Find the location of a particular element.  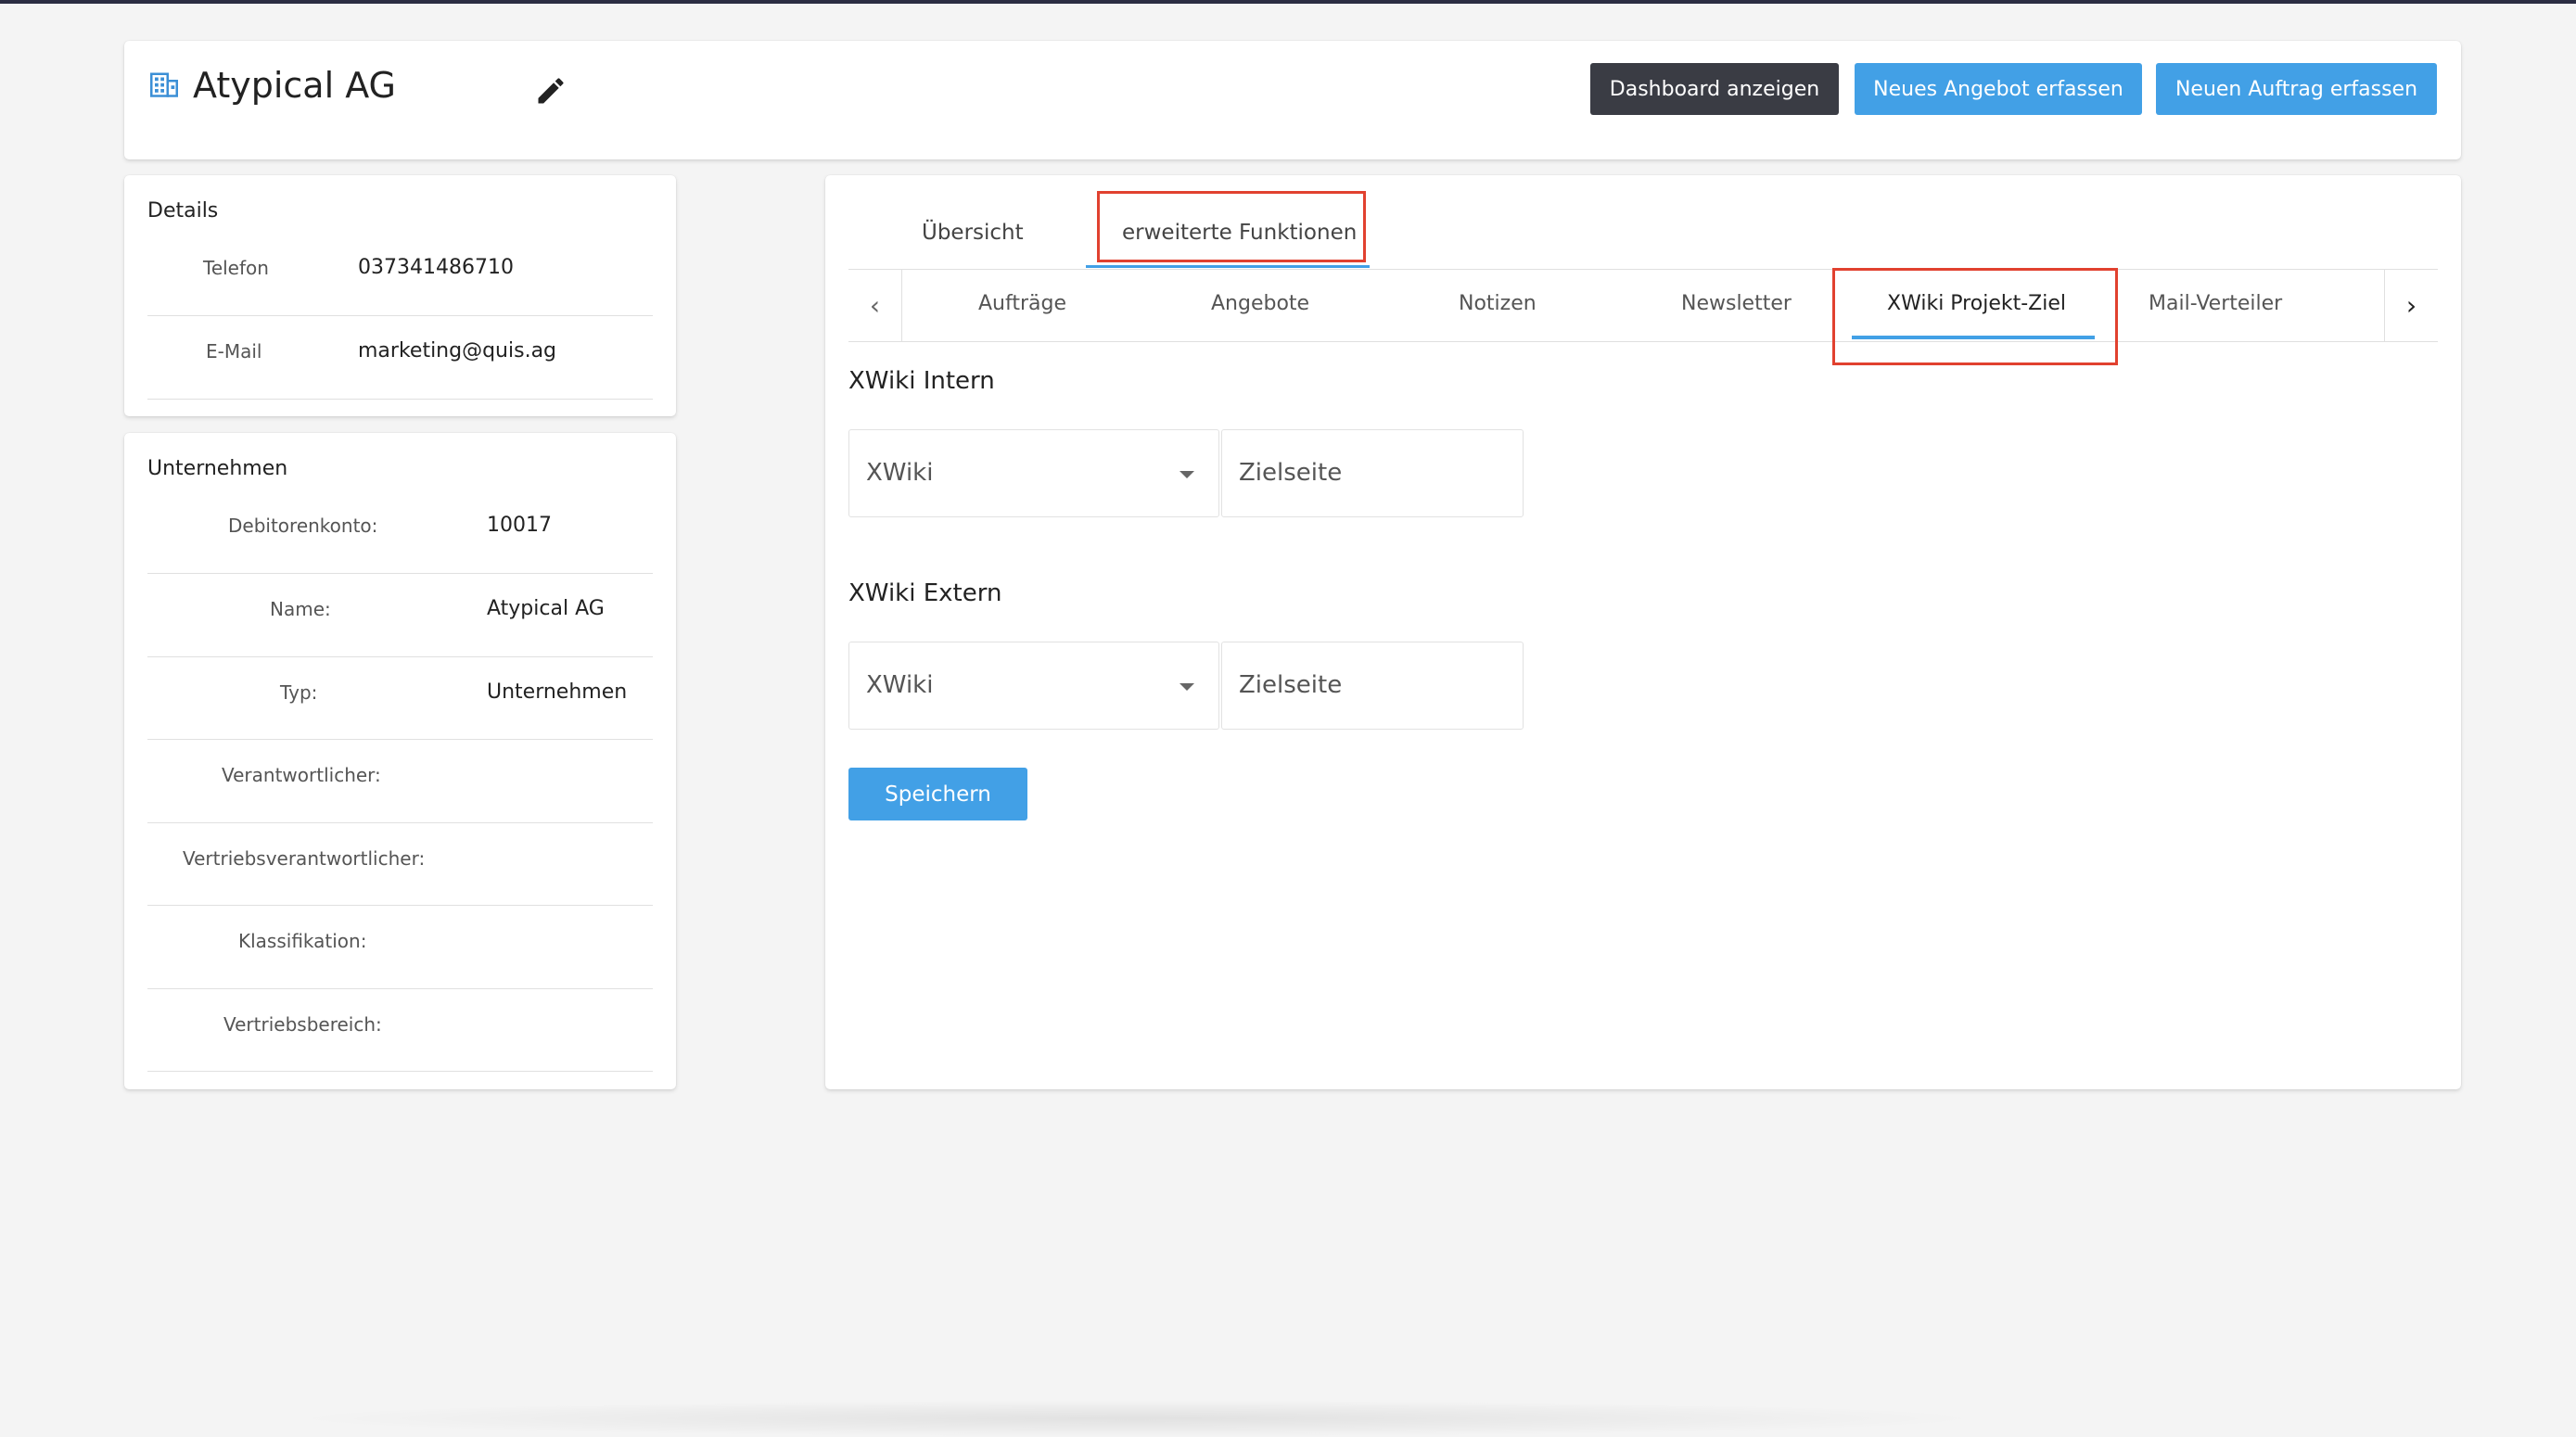

company-label: Verantwortlicher: is located at coordinates (301, 775).